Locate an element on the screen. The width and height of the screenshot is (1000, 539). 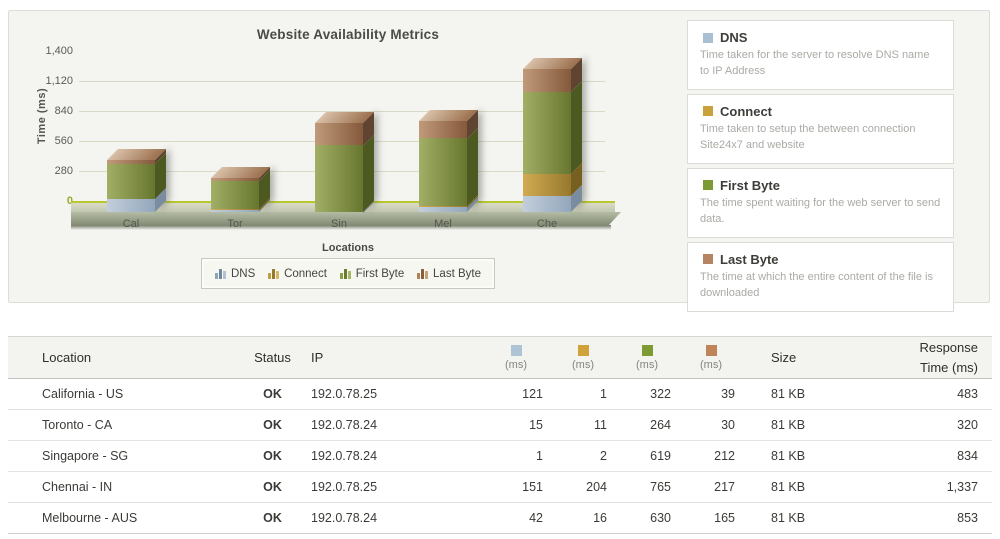
x-category-label: Tor is located at coordinates (235, 224).